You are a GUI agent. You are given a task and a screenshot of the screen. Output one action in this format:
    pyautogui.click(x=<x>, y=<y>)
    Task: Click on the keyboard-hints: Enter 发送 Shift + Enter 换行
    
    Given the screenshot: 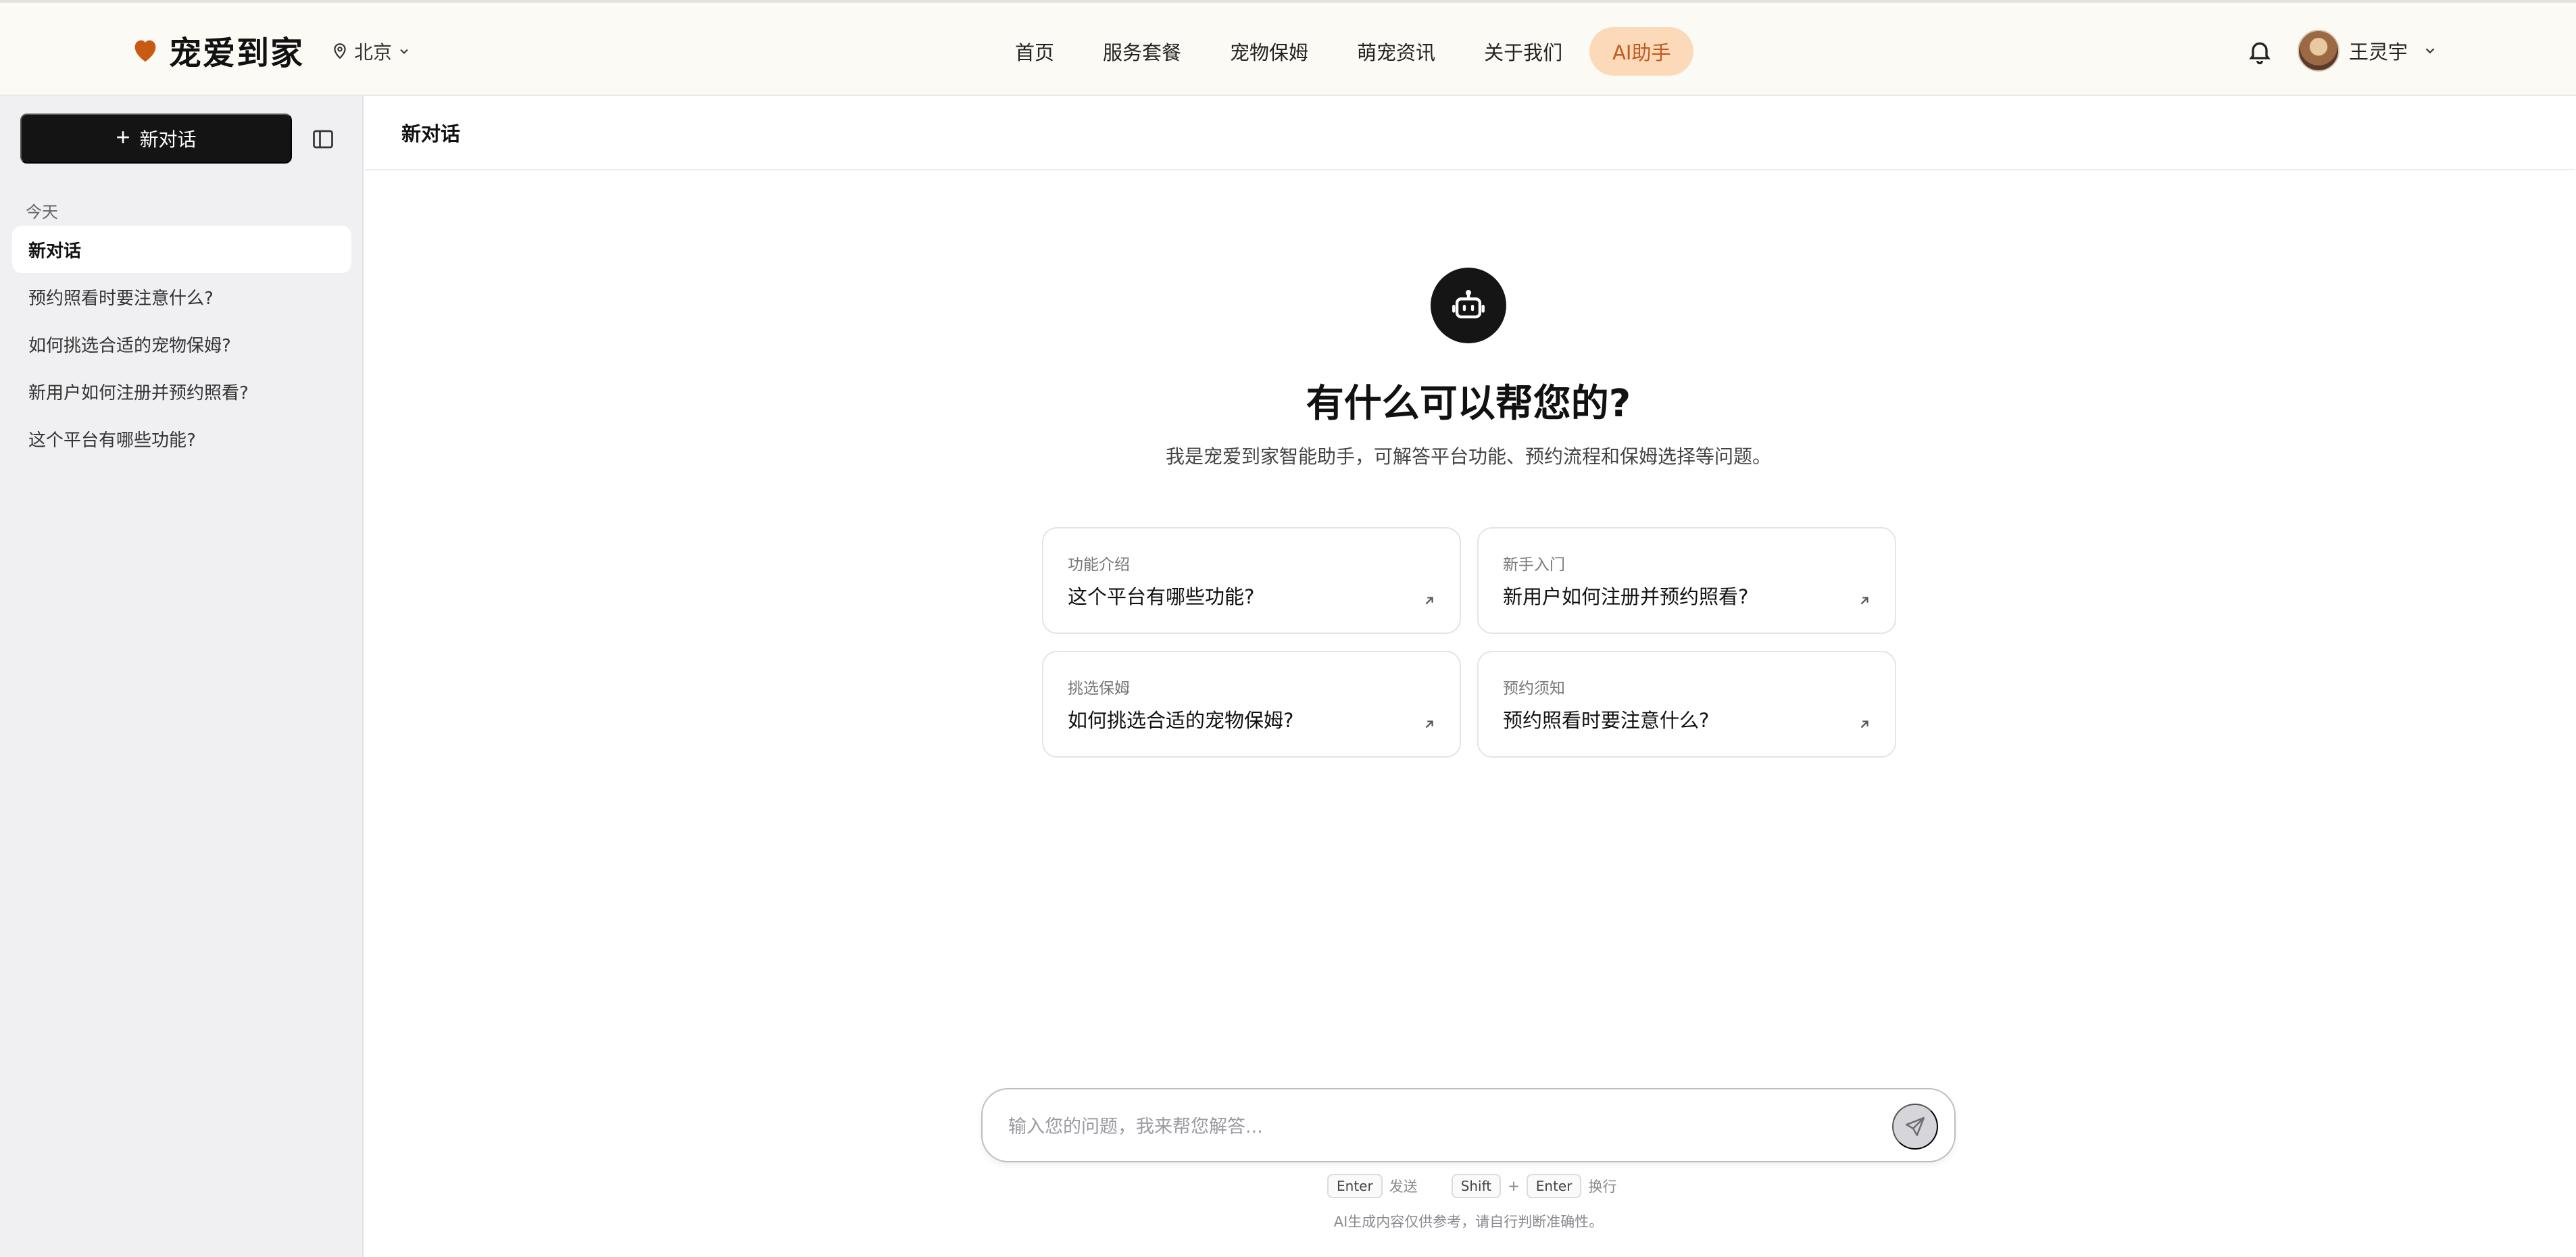 What is the action you would take?
    pyautogui.click(x=1472, y=1186)
    